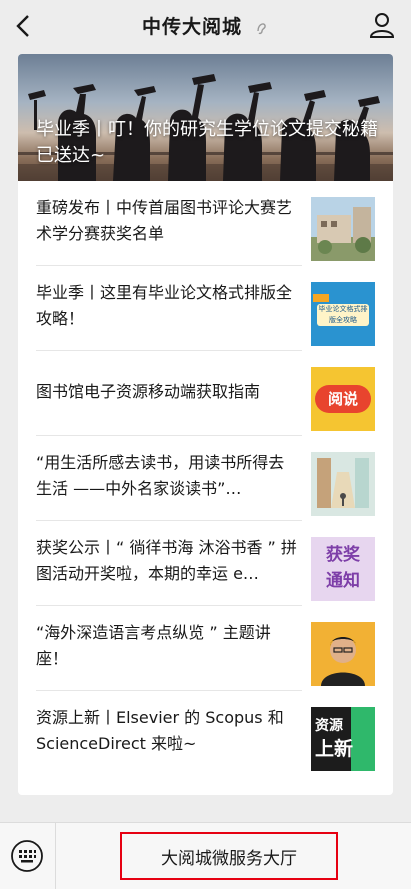  I want to click on article-item: 图书馆电子资源移动端获取指南 阅说, so click(205, 393).